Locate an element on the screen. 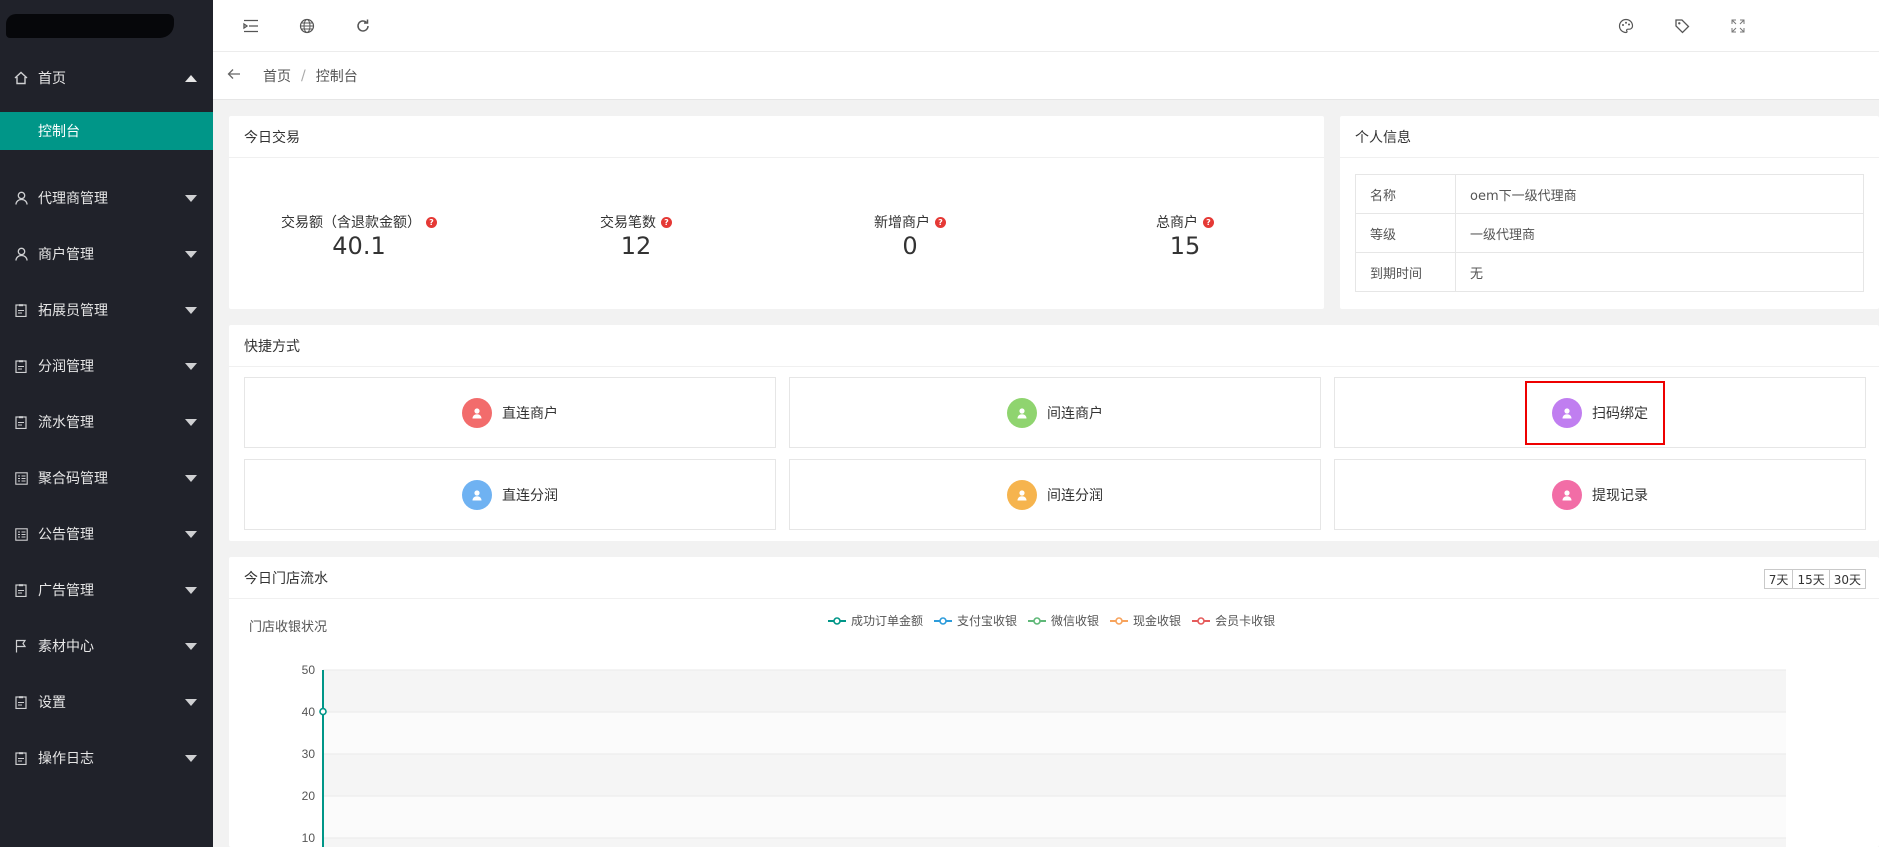 The height and width of the screenshot is (847, 1879). stat-4: 总商户? 15 is located at coordinates (1185, 236).